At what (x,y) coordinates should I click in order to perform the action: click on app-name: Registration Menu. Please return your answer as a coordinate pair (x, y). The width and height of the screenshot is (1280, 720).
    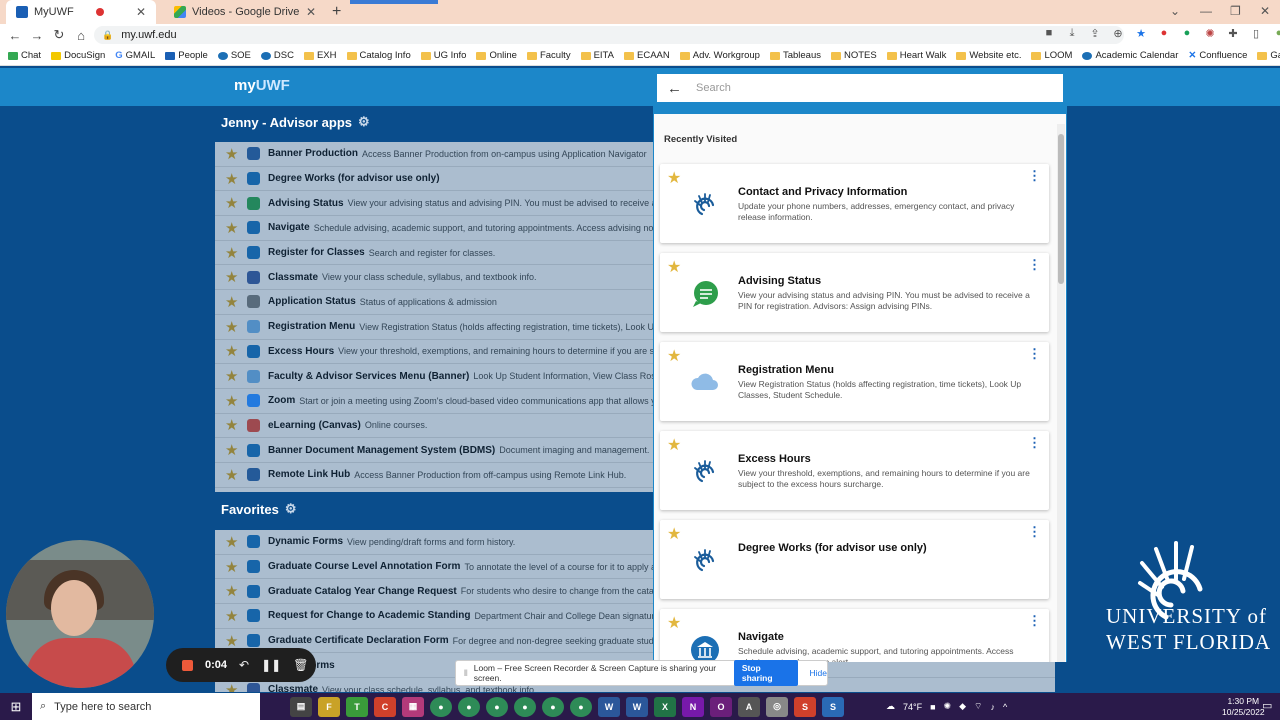
    Looking at the image, I should click on (311, 326).